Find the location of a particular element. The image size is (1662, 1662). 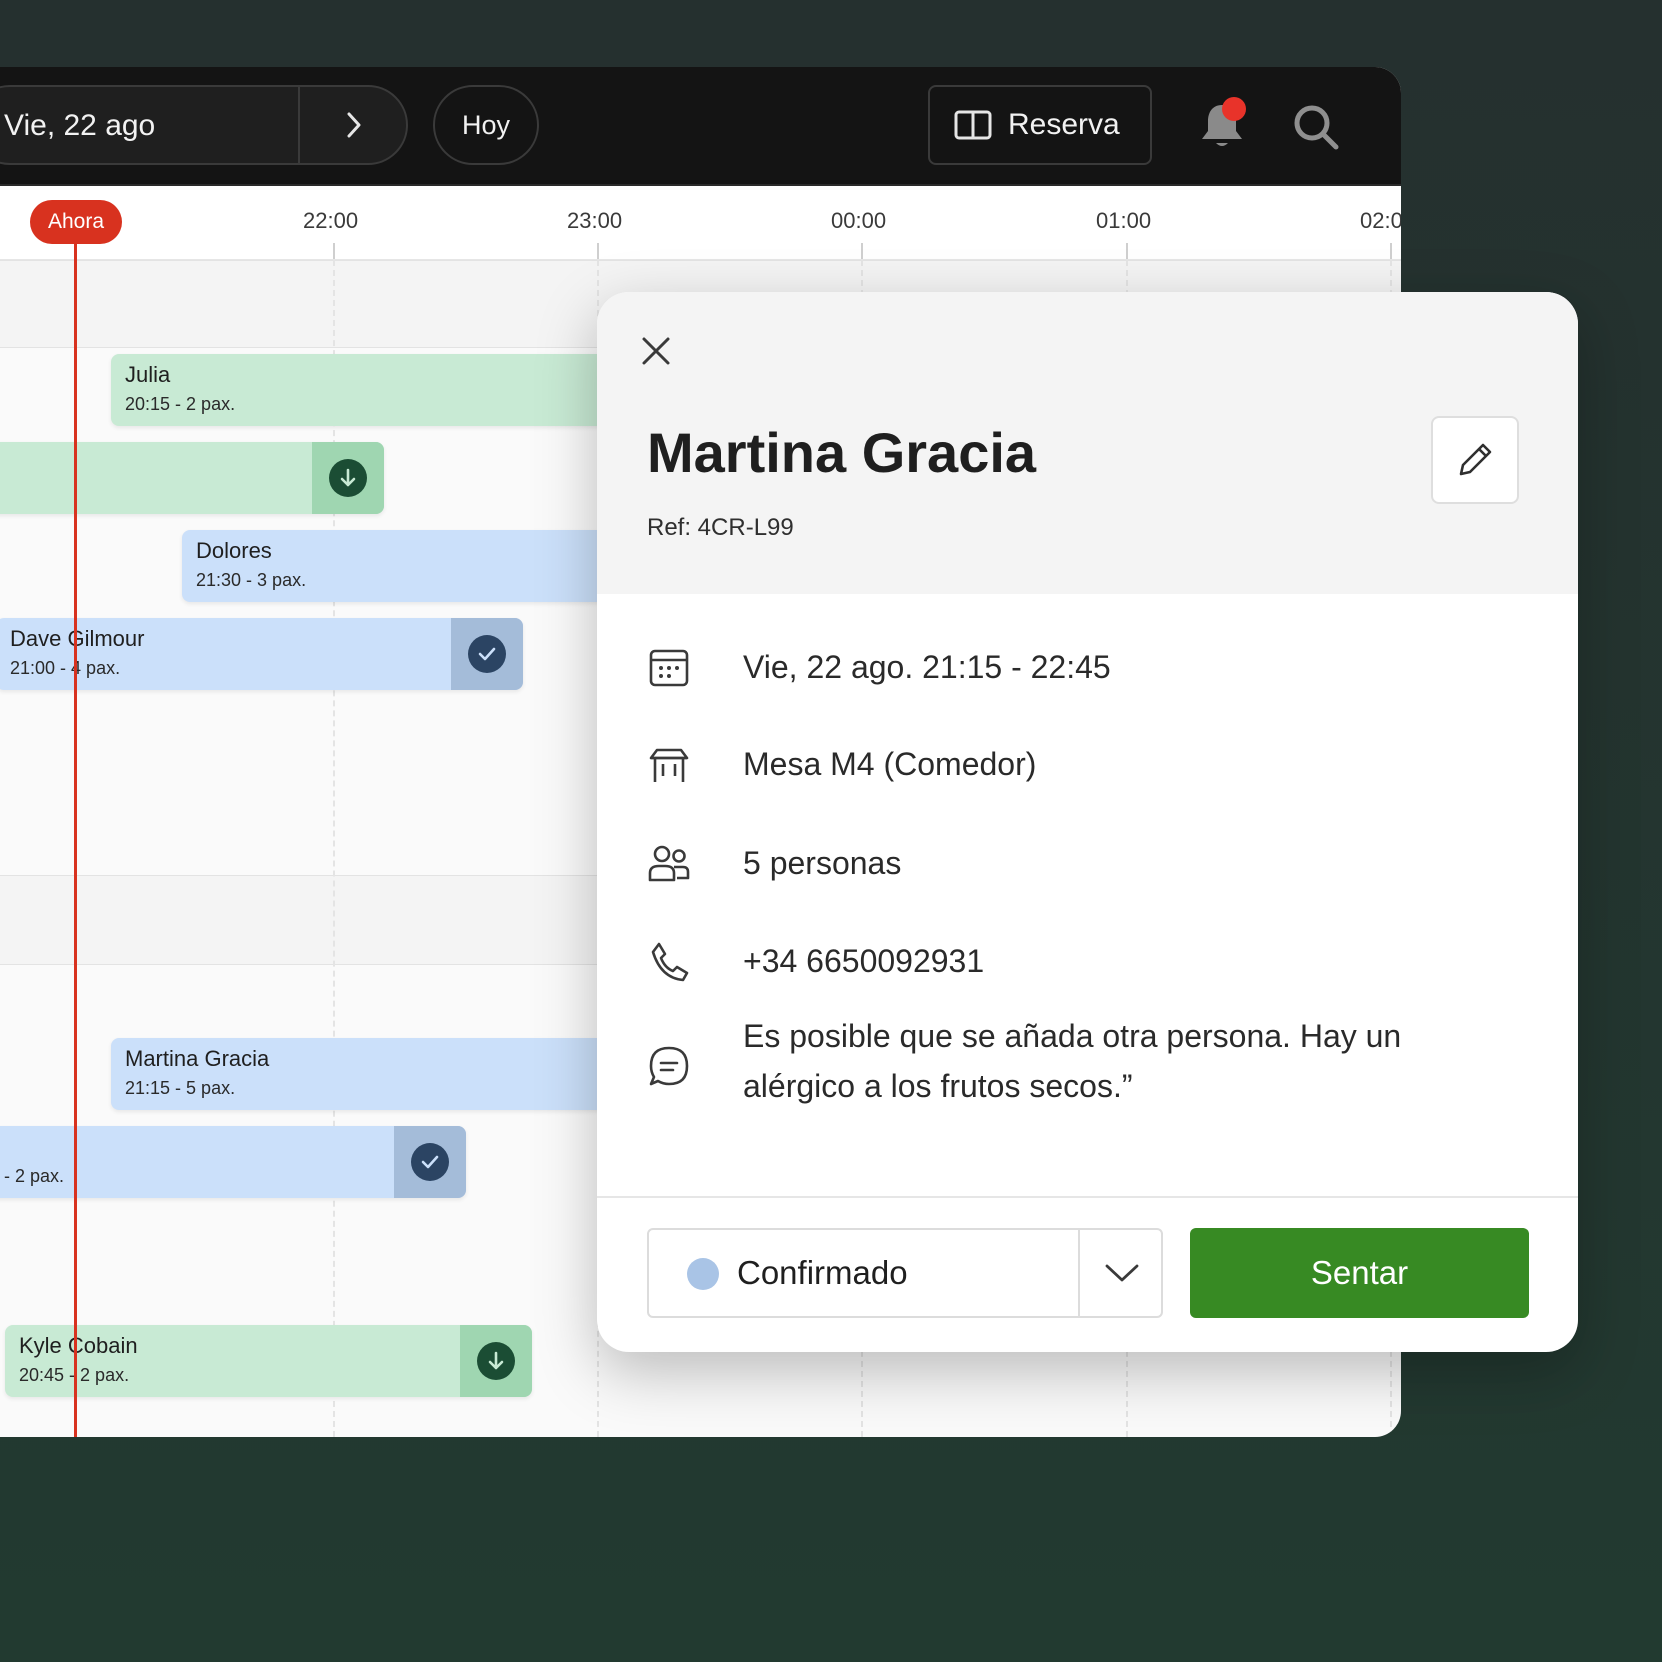

grid-line is located at coordinates (334, 848).